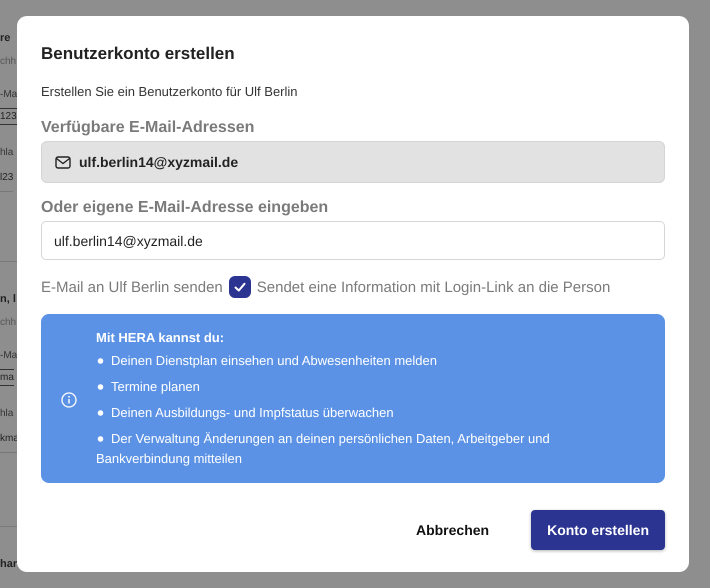 The height and width of the screenshot is (588, 710). What do you see at coordinates (170, 91) in the screenshot?
I see `dialog-description: Erstellen Sie ein Benutzerkonto für Ulf Berlin` at bounding box center [170, 91].